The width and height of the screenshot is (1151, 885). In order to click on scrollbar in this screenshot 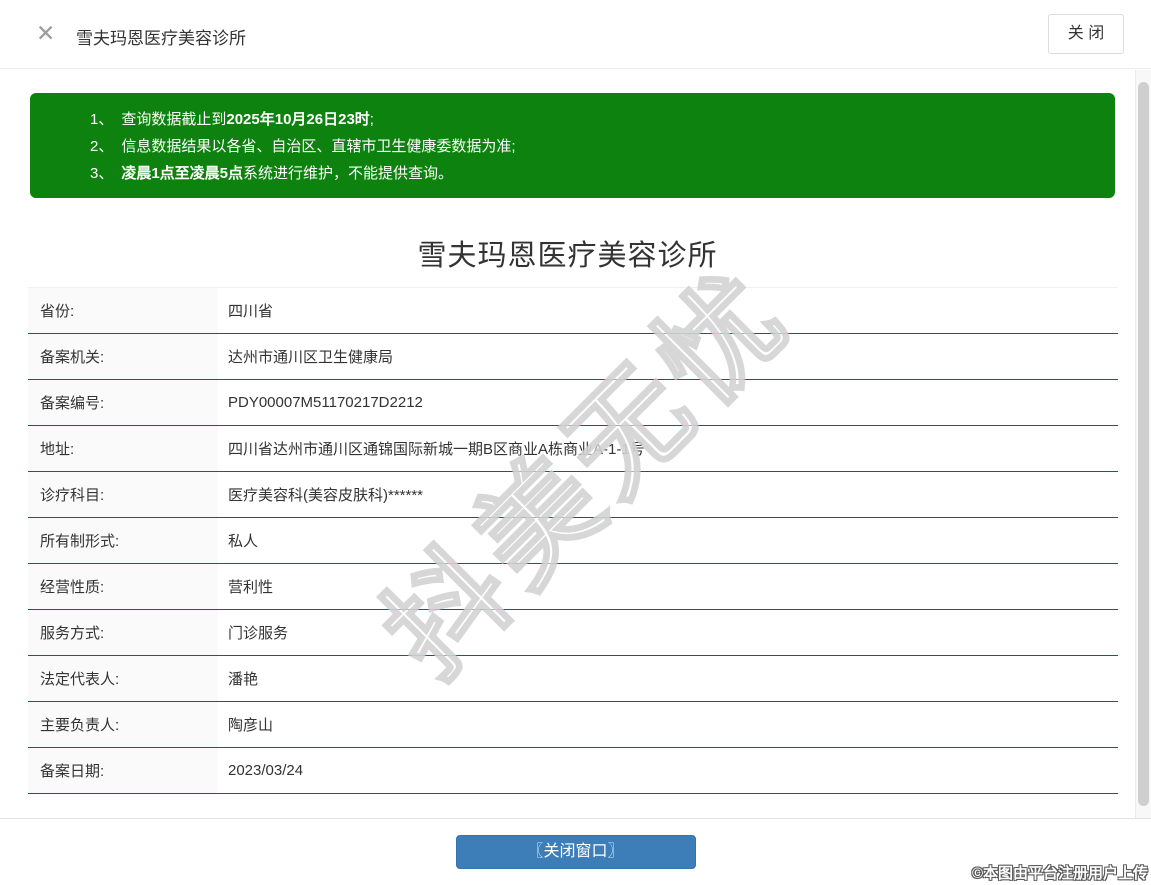, I will do `click(1143, 444)`.